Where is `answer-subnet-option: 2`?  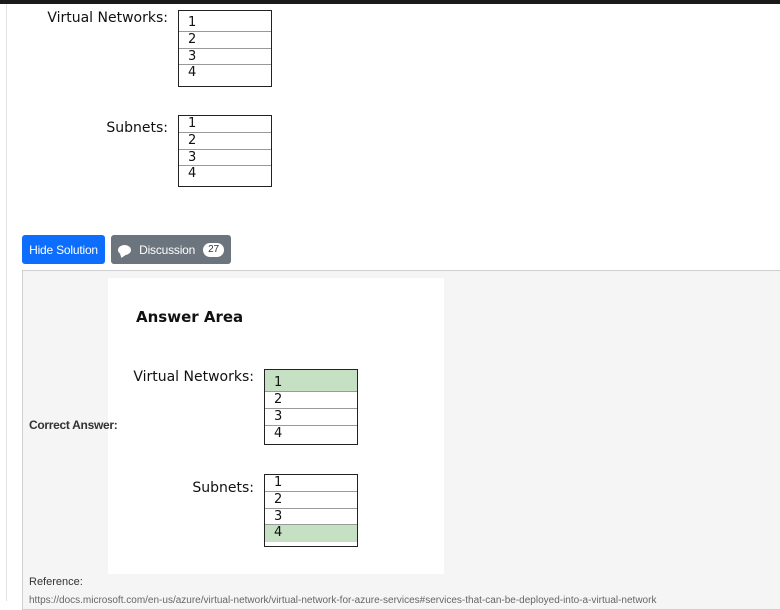
answer-subnet-option: 2 is located at coordinates (311, 500).